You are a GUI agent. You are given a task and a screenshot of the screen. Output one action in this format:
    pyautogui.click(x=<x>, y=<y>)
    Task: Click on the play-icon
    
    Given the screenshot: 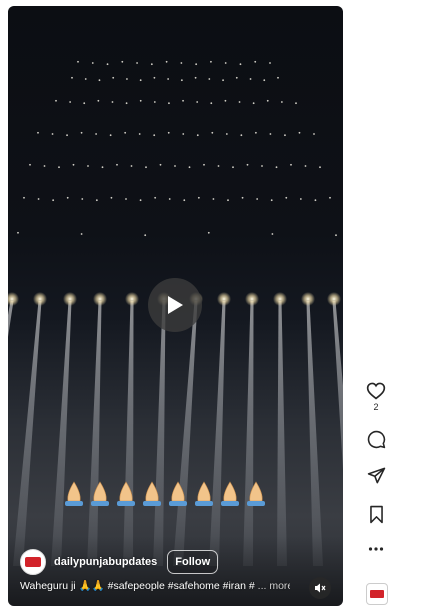 What is the action you would take?
    pyautogui.click(x=175, y=305)
    